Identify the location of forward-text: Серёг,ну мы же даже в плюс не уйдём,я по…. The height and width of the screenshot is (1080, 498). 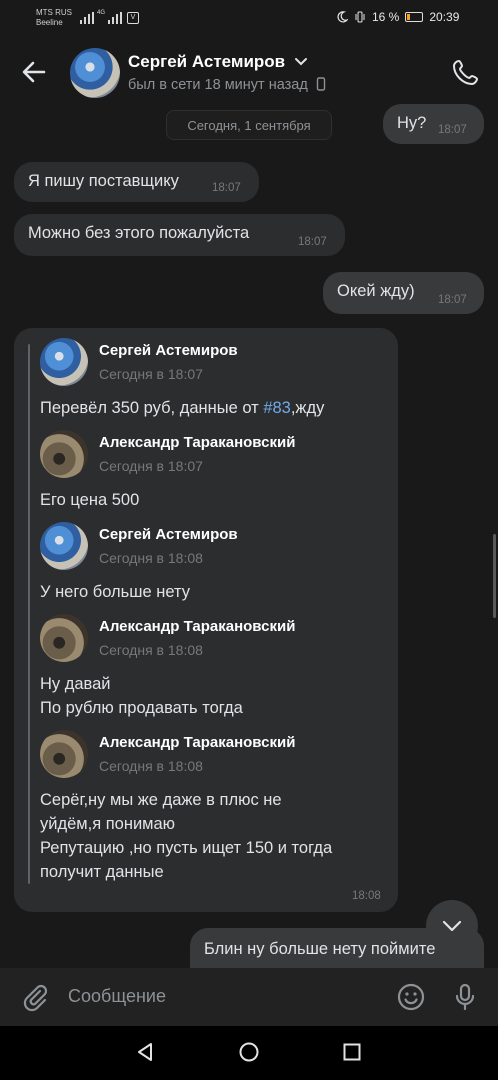
(186, 836).